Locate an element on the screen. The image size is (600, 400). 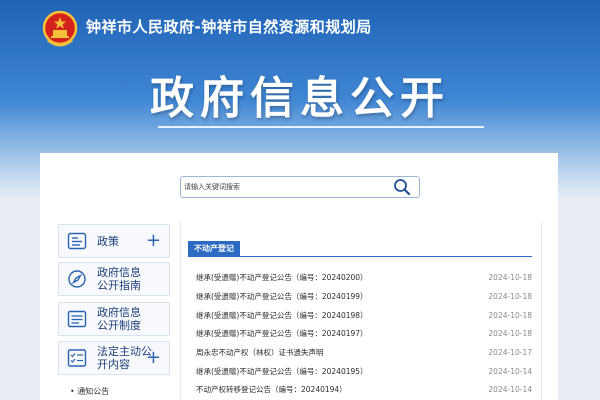
sidebar-item-label: 法定主动公 开内容 is located at coordinates (124, 358).